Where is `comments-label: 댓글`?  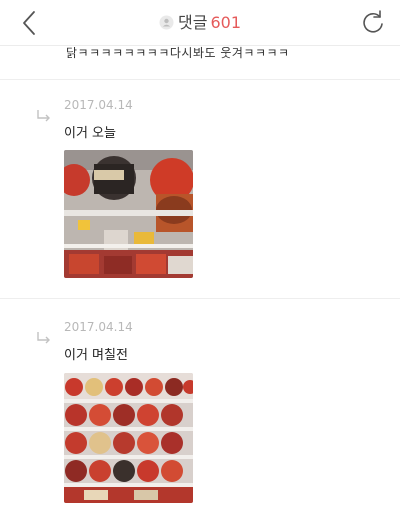
comments-label: 댓글 is located at coordinates (193, 22).